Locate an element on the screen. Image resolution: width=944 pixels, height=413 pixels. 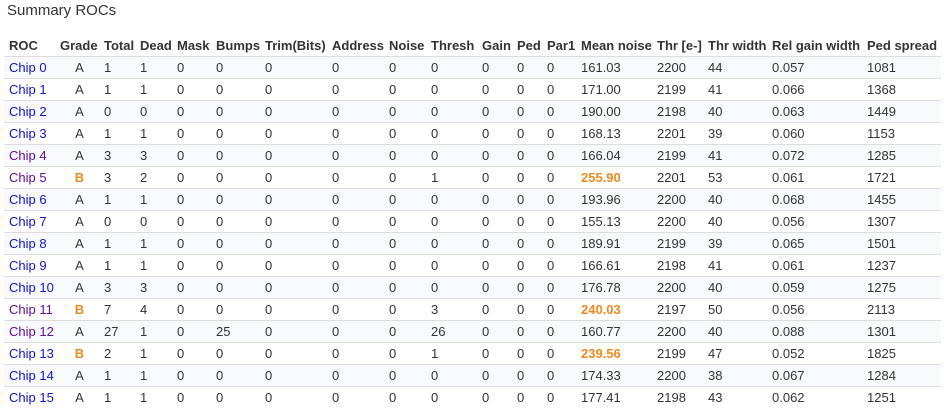
ped-spread-cell: 1251 is located at coordinates (901, 397).